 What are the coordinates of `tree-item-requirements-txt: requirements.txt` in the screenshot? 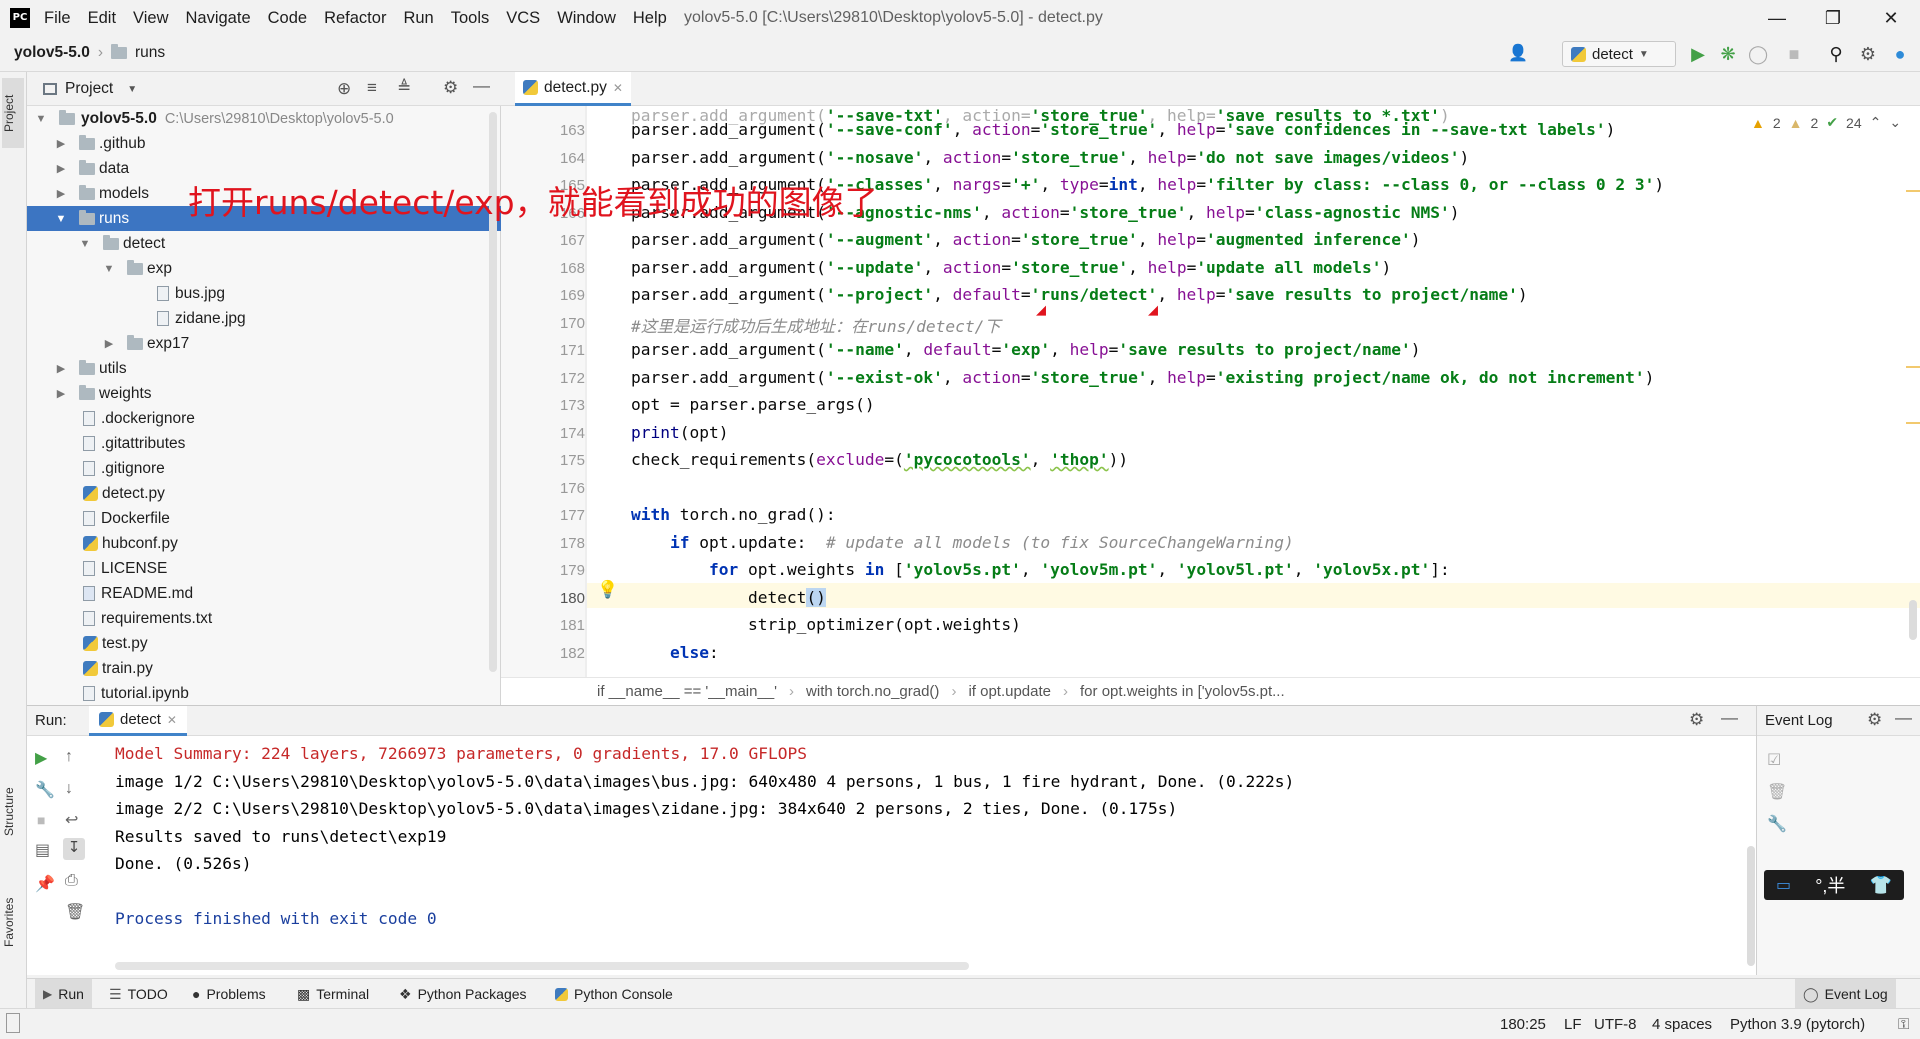 It's located at (264, 618).